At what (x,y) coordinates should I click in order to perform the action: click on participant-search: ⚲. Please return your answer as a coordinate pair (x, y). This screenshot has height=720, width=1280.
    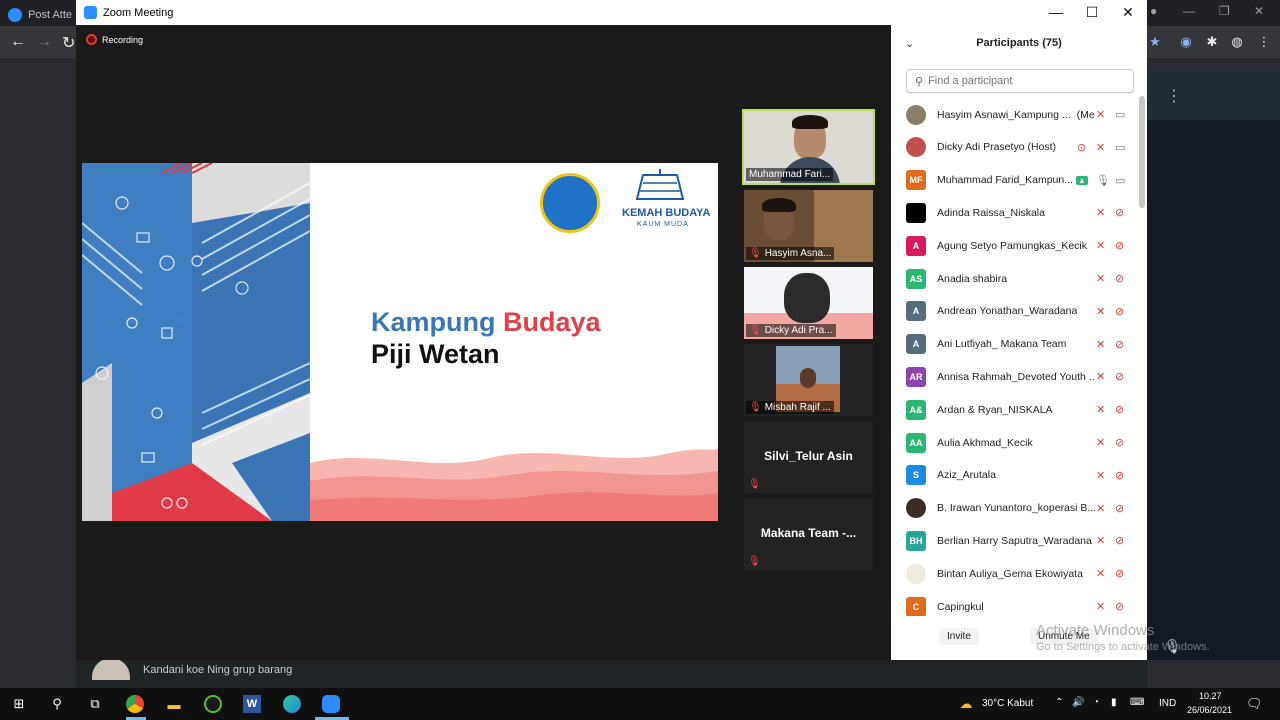
    Looking at the image, I should click on (1020, 81).